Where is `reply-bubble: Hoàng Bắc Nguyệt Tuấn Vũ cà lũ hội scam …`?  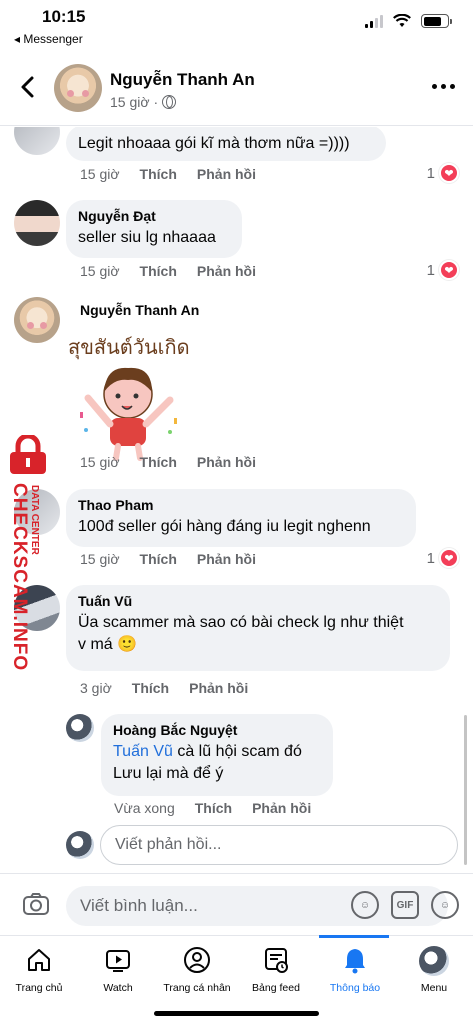 reply-bubble: Hoàng Bắc Nguyệt Tuấn Vũ cà lũ hội scam … is located at coordinates (217, 755).